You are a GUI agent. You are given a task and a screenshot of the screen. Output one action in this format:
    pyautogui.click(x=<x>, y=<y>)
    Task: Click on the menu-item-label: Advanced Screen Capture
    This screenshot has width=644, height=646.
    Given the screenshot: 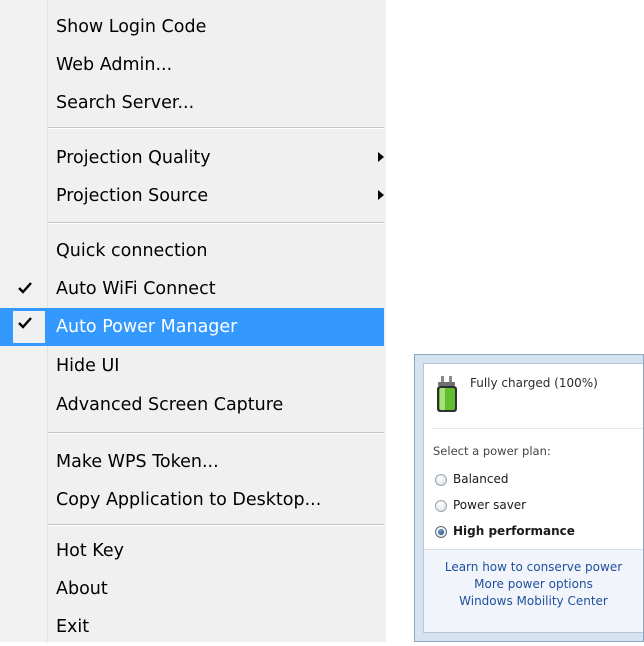 What is the action you would take?
    pyautogui.click(x=170, y=405)
    